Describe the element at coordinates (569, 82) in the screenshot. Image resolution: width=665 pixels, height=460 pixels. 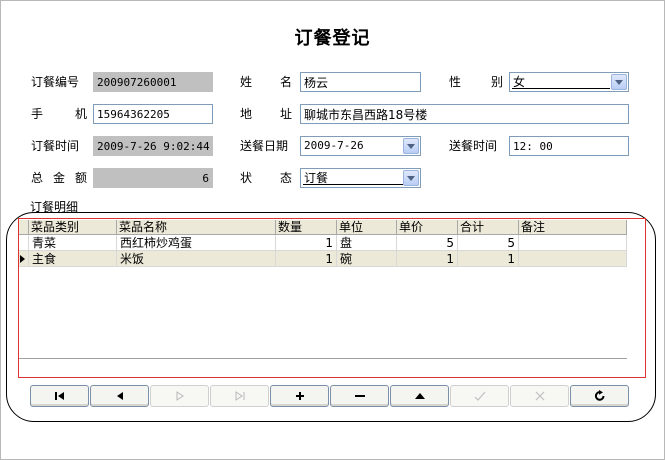
I see `gender-select: 女` at that location.